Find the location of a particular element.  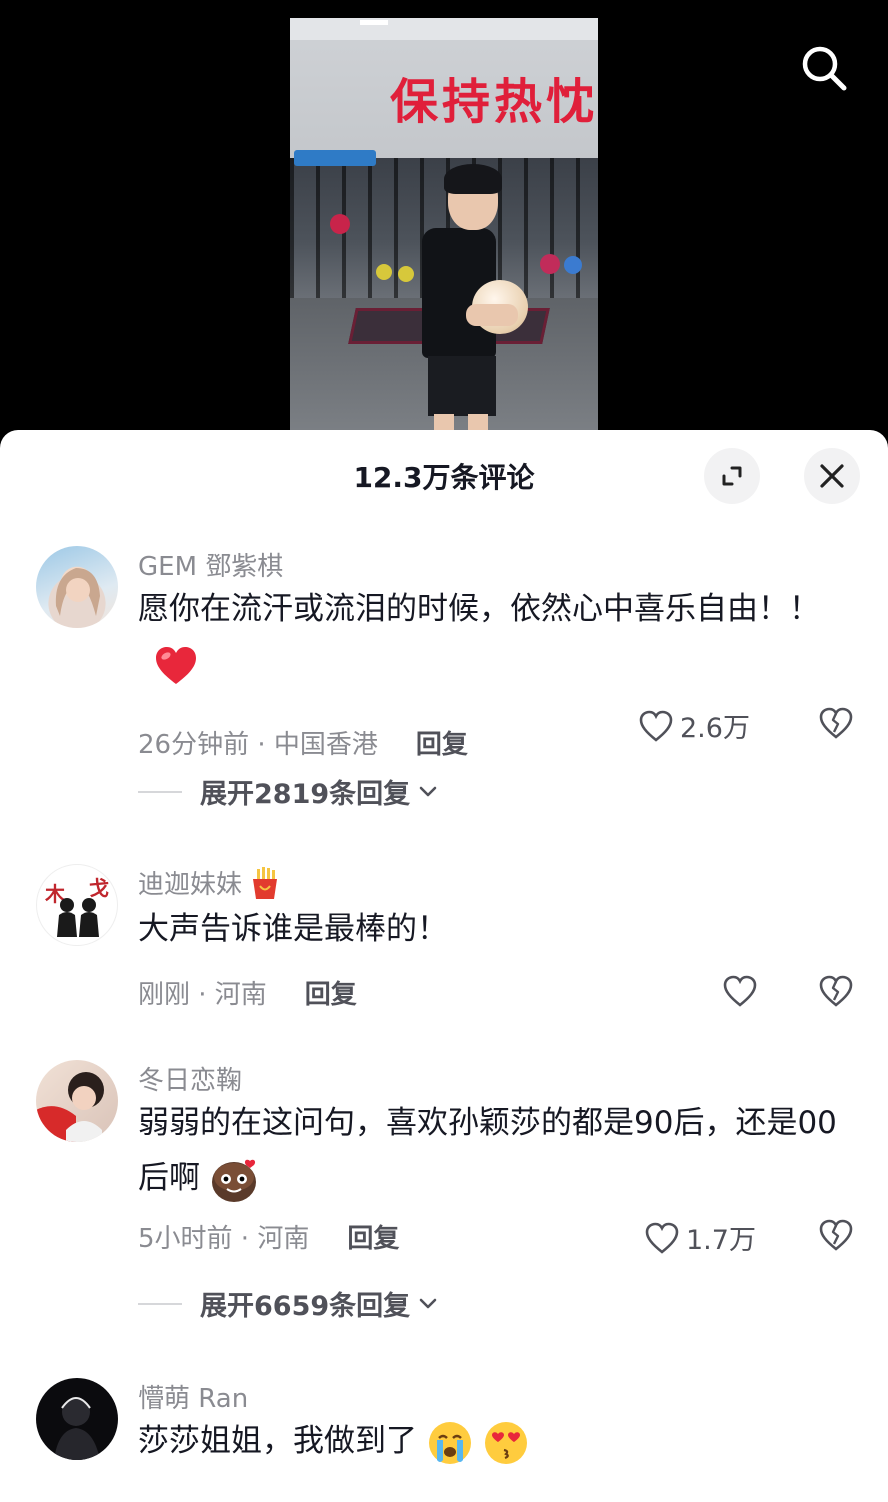

comment-username: GEM 鄧紫棋 is located at coordinates (210, 564).